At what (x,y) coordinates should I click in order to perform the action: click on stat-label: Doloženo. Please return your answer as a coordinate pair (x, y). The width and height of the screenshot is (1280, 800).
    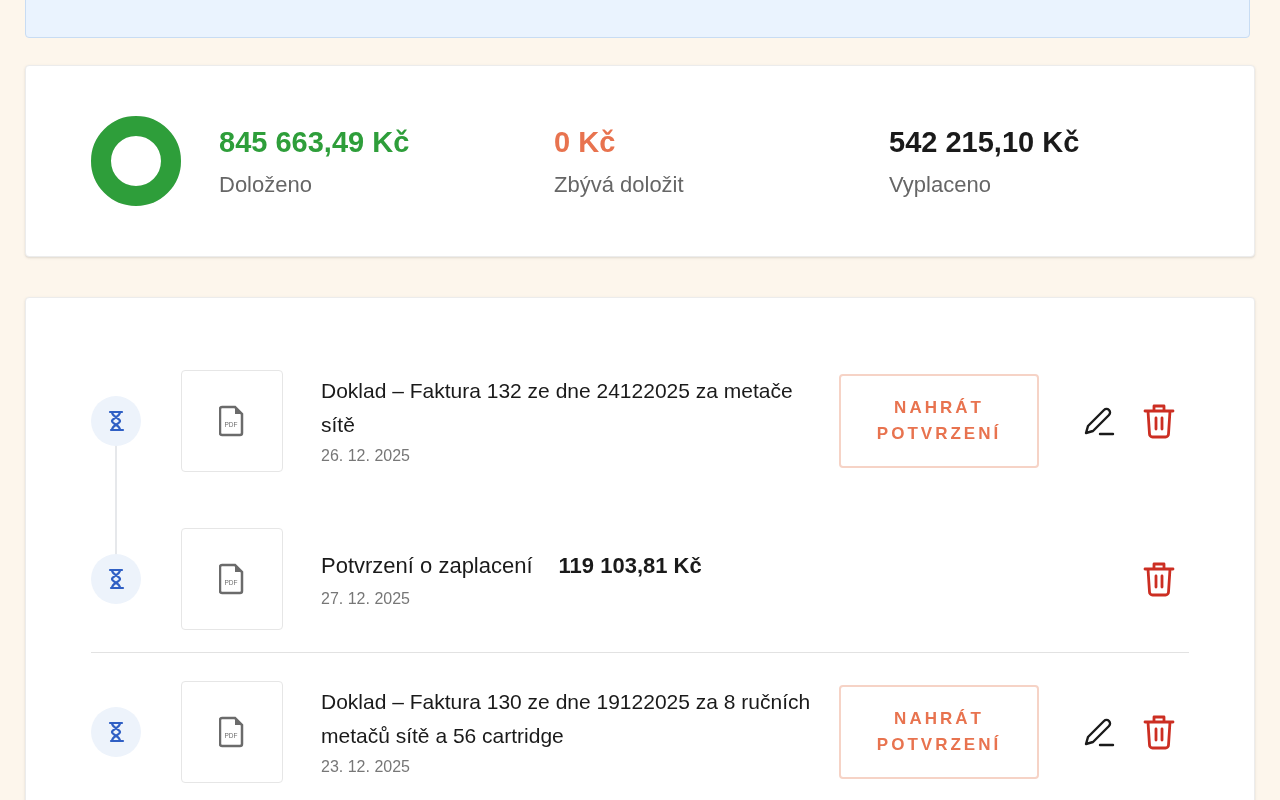
    Looking at the image, I should click on (266, 185).